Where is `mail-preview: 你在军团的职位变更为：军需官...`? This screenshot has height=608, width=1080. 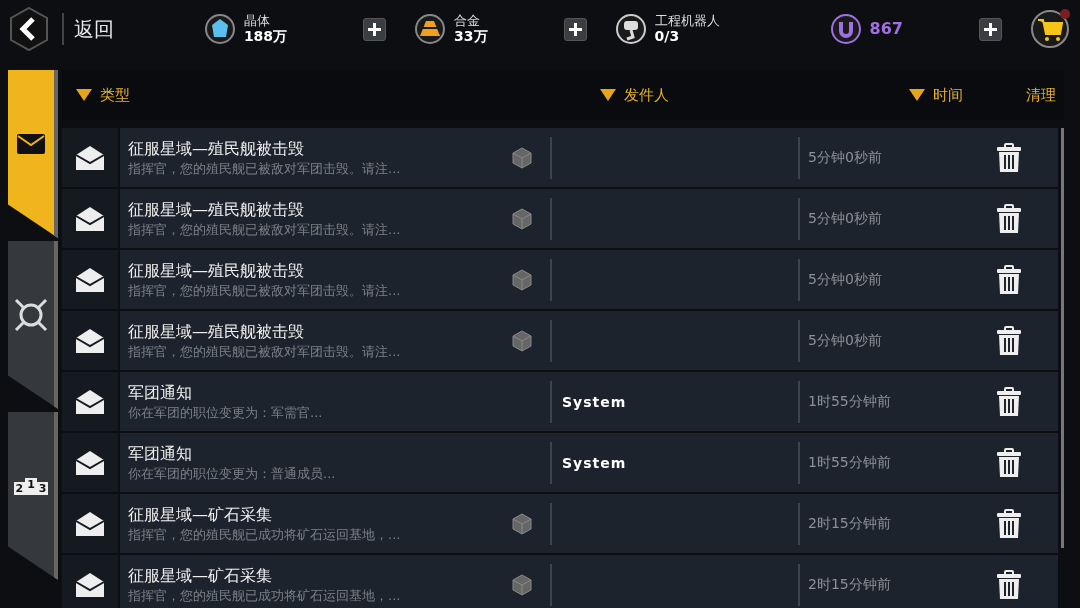 mail-preview: 你在军团的职位变更为：军需官... is located at coordinates (226, 412).